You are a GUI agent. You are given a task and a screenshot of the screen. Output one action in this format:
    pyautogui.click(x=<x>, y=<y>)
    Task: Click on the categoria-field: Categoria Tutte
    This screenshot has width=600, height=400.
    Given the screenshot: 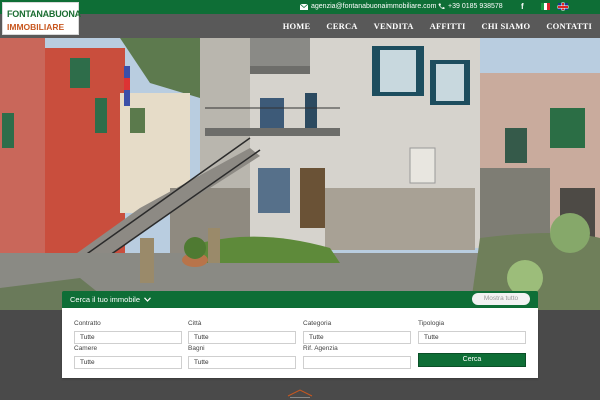 What is the action you would take?
    pyautogui.click(x=357, y=332)
    